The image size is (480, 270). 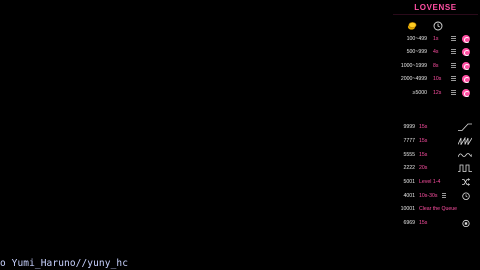 I want to click on command-amount: 7777, so click(x=409, y=141).